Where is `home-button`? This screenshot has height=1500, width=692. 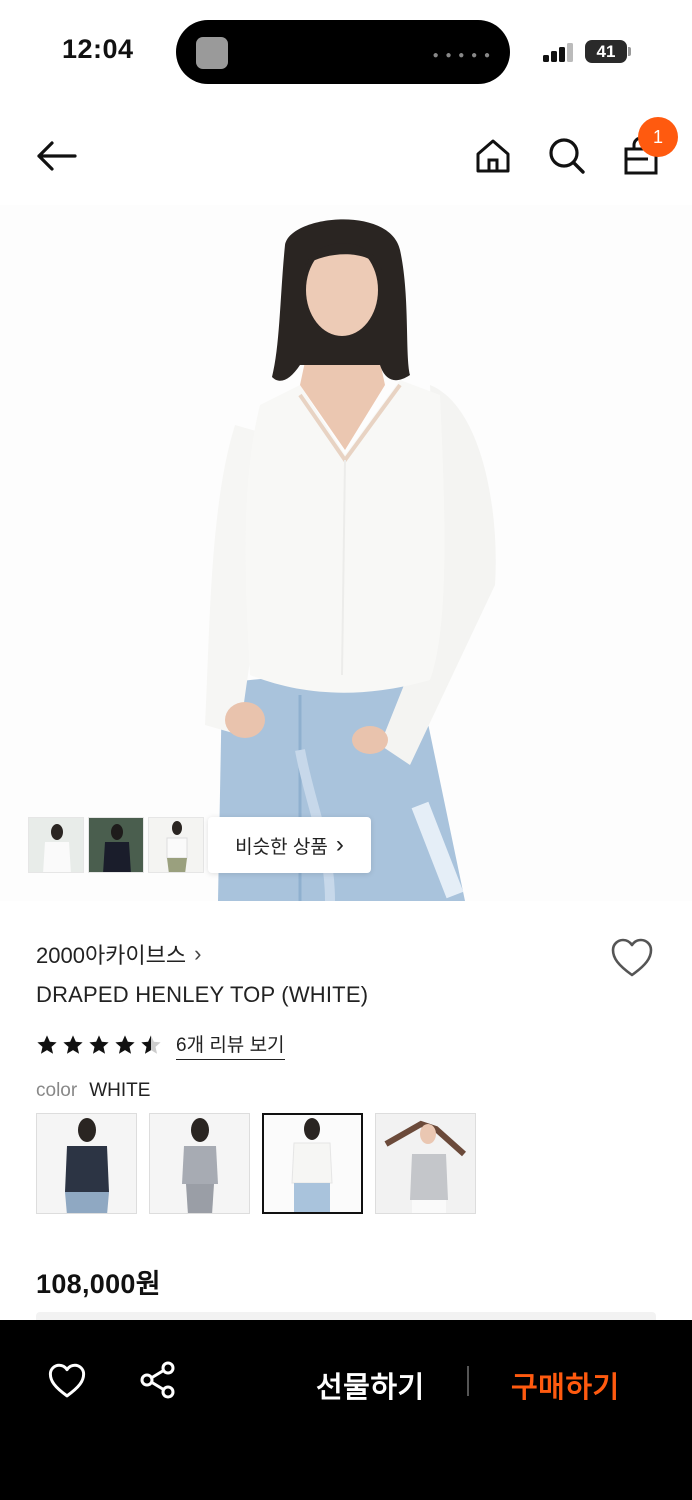 home-button is located at coordinates (493, 156).